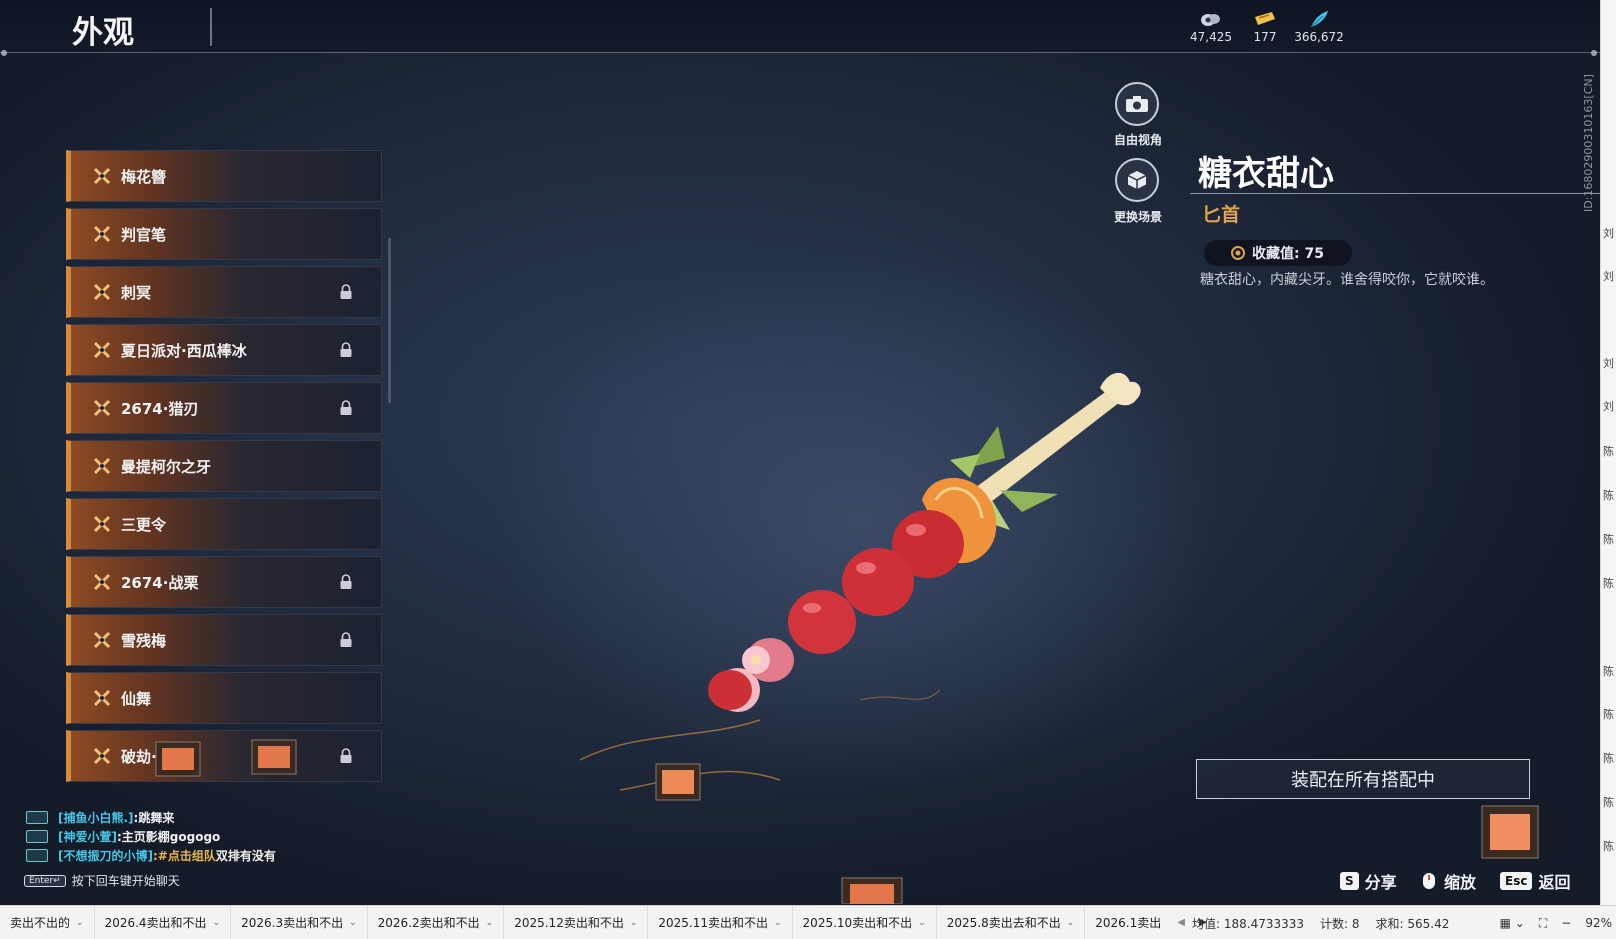 This screenshot has height=939, width=1616. Describe the element at coordinates (1137, 217) in the screenshot. I see `change-scene-label: 更换场景` at that location.